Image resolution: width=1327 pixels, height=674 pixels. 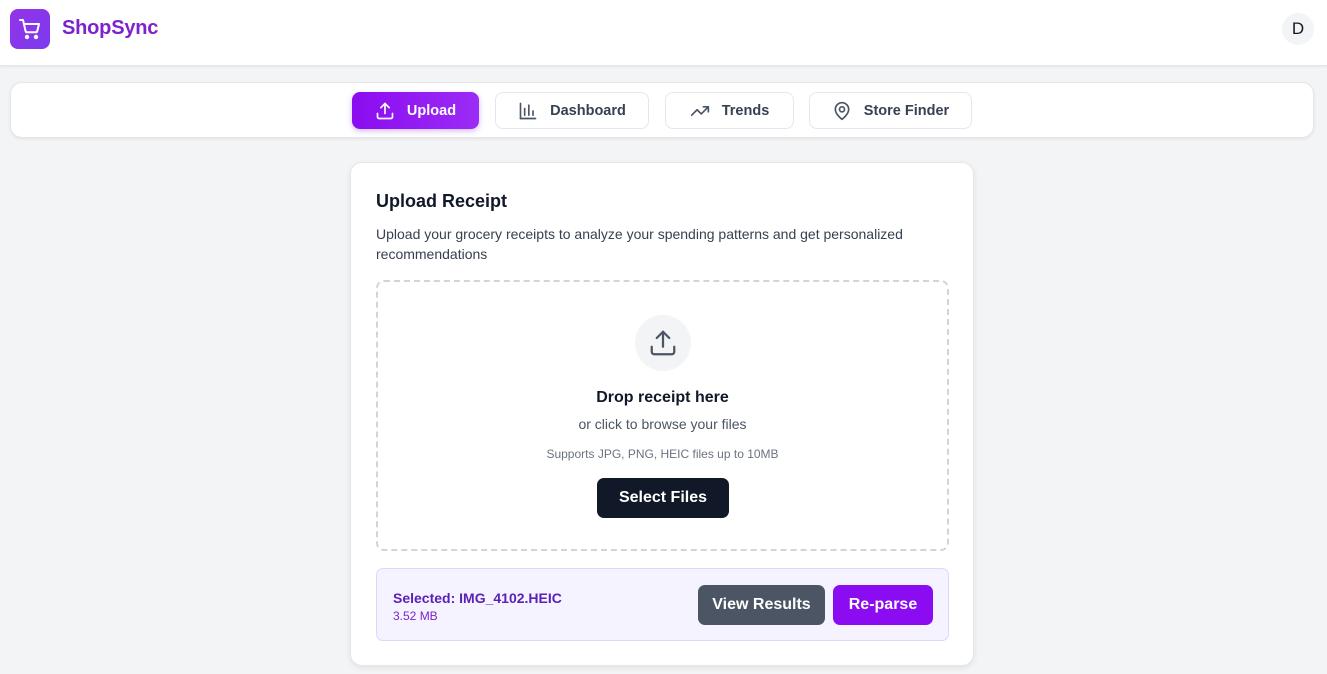 I want to click on tab-store-finder-label: Store Finder, so click(x=906, y=110).